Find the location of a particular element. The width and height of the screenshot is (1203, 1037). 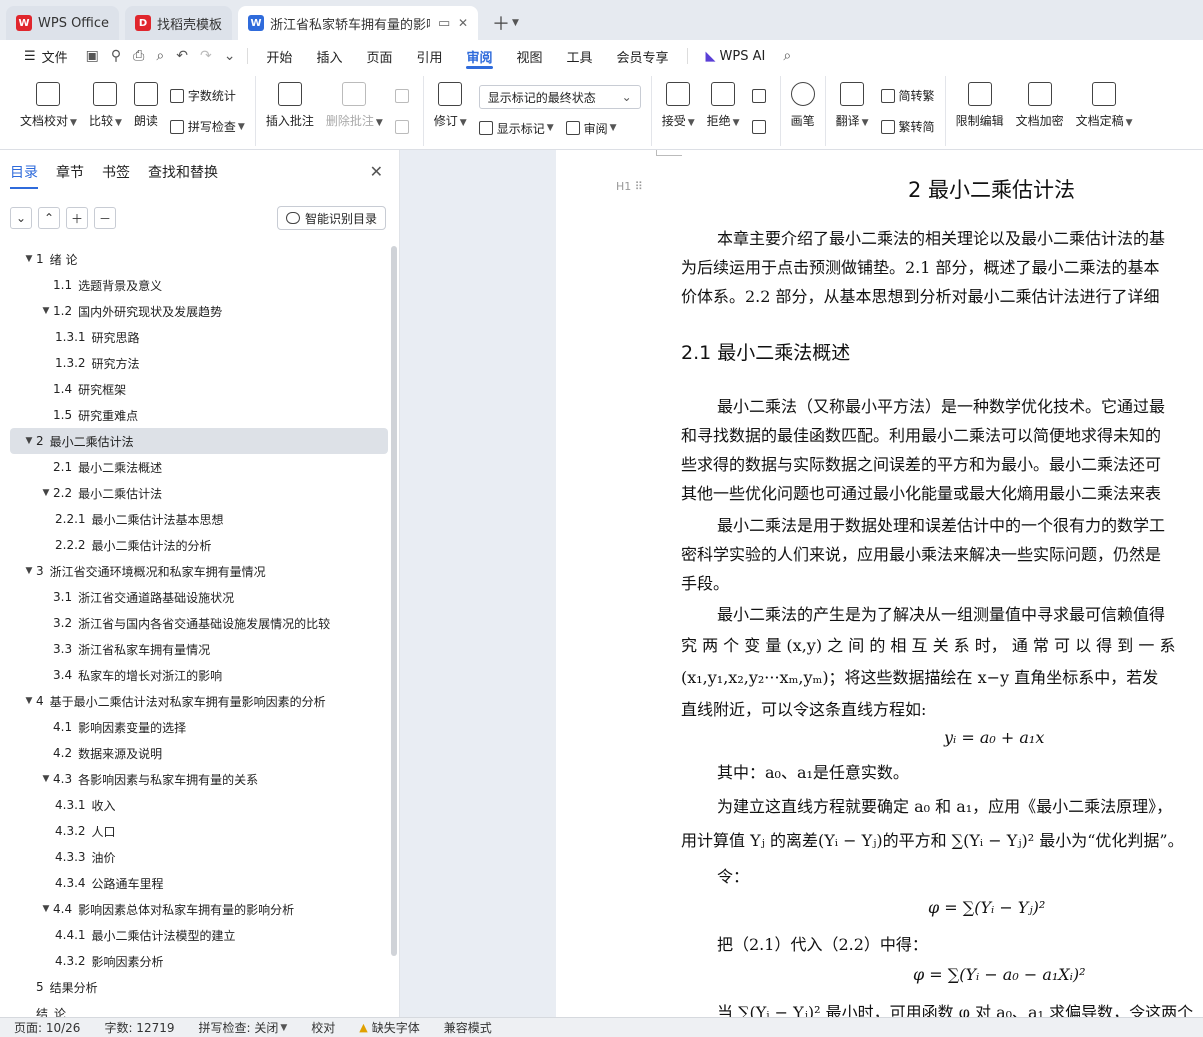

redo-icon: ↷ is located at coordinates (206, 56).